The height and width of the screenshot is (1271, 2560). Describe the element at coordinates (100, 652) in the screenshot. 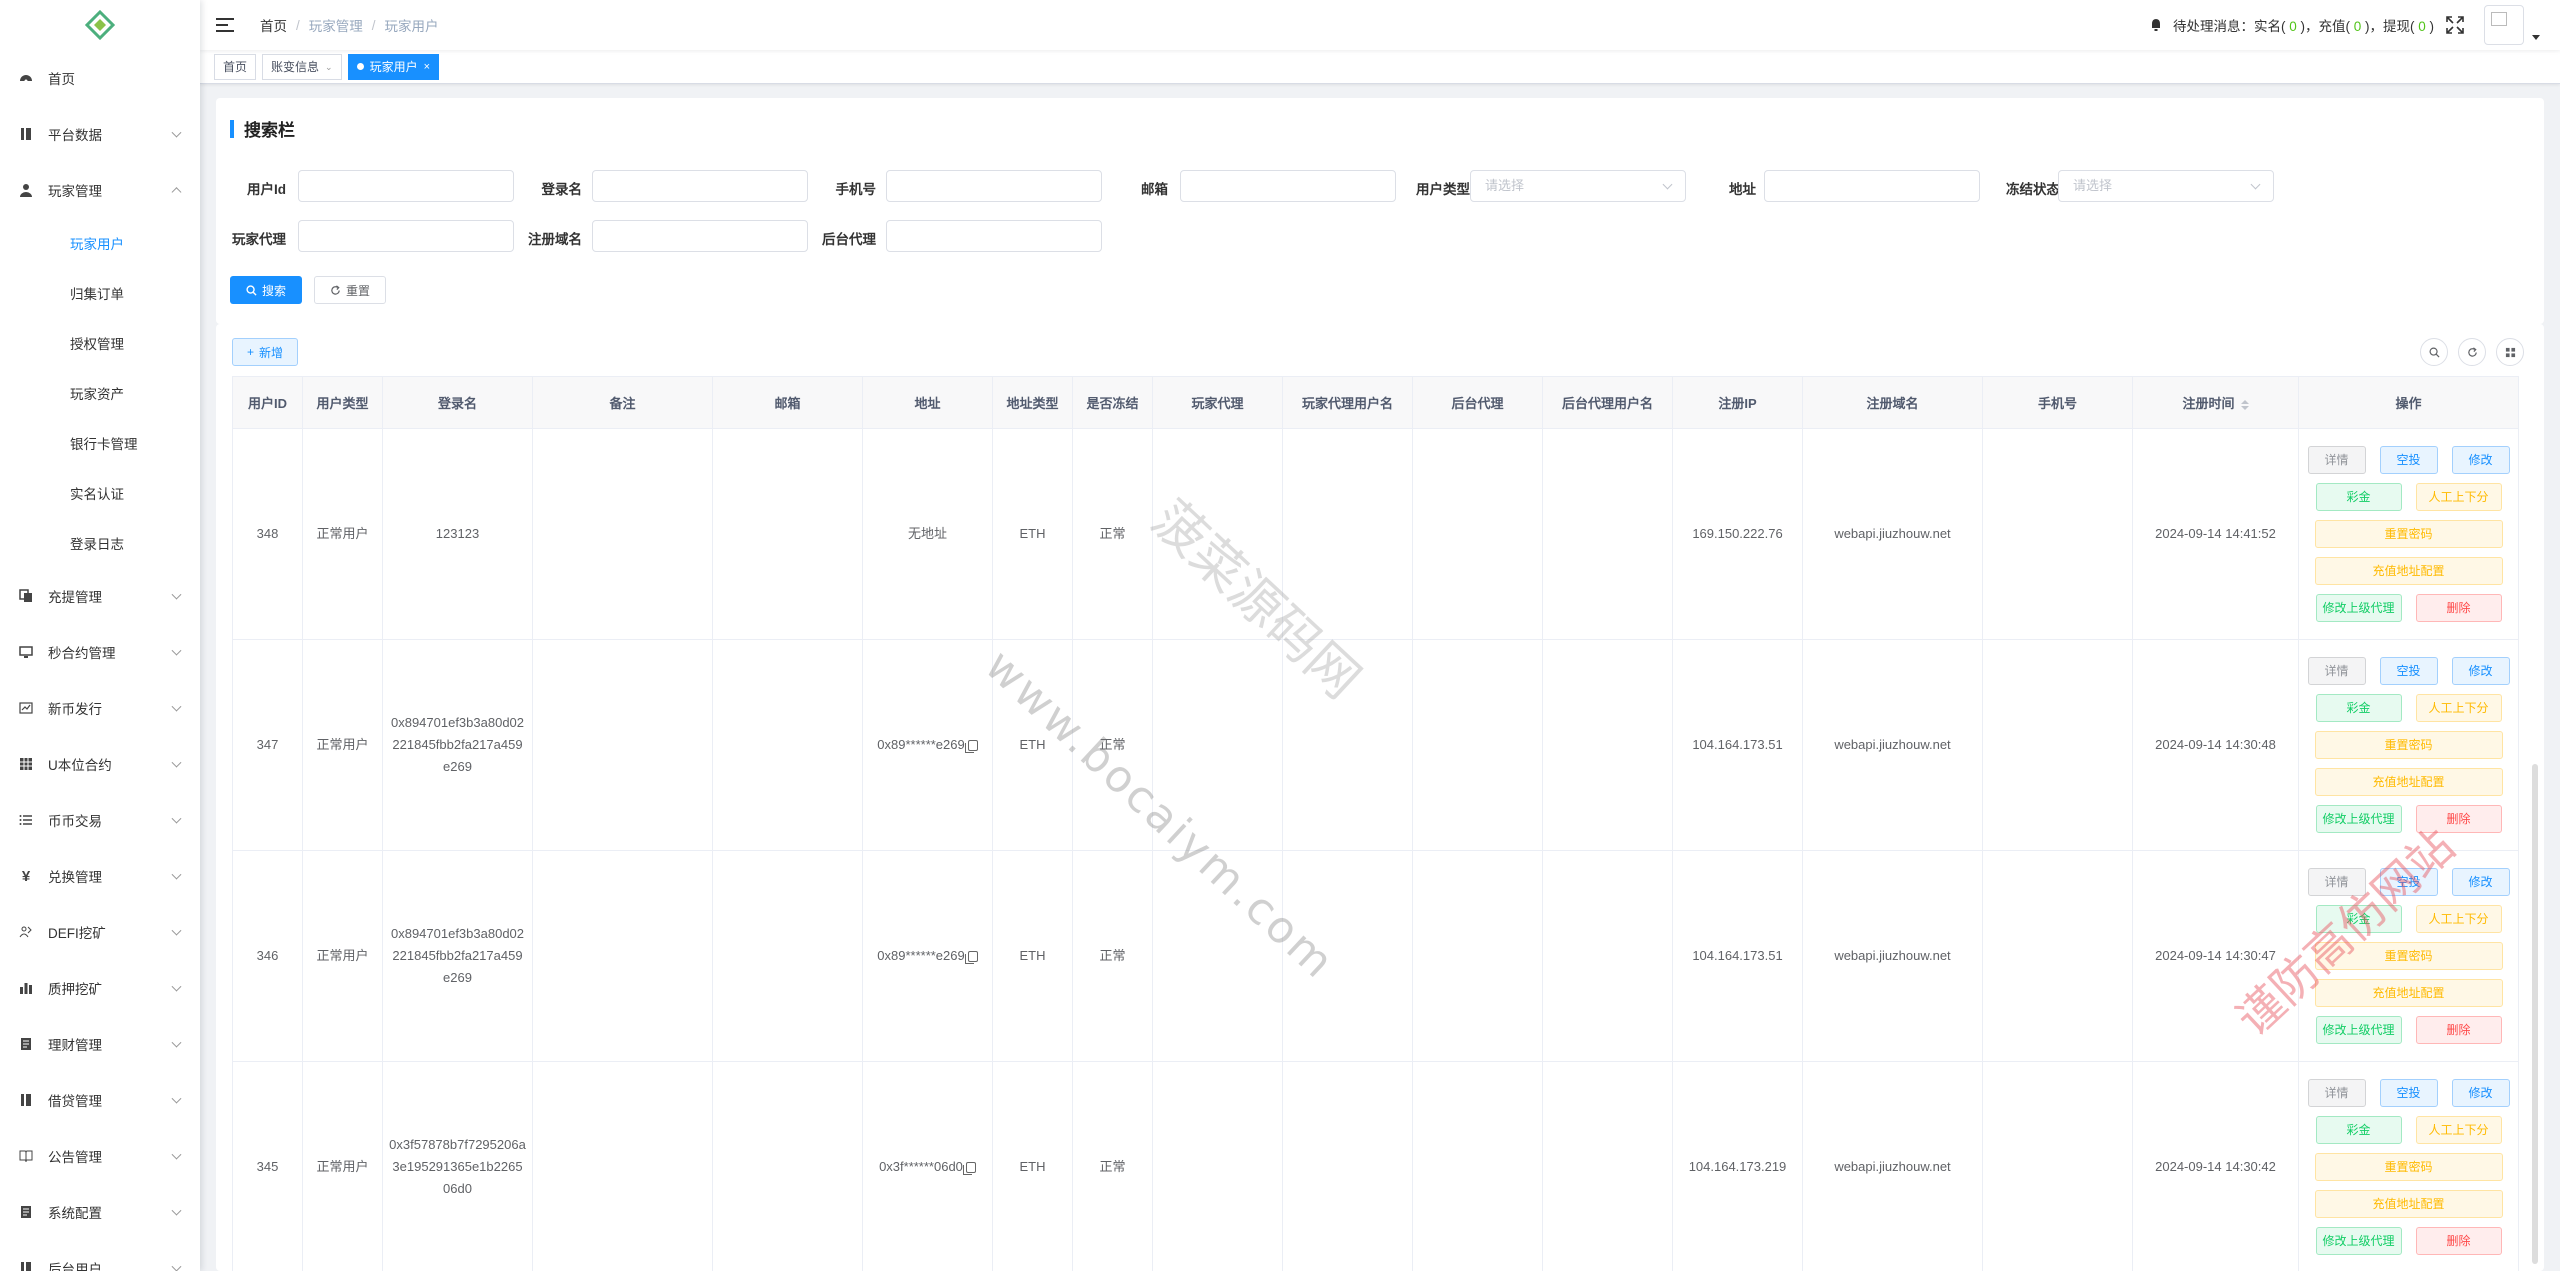

I see `menu-item-second-contract: 秒合约管理` at that location.